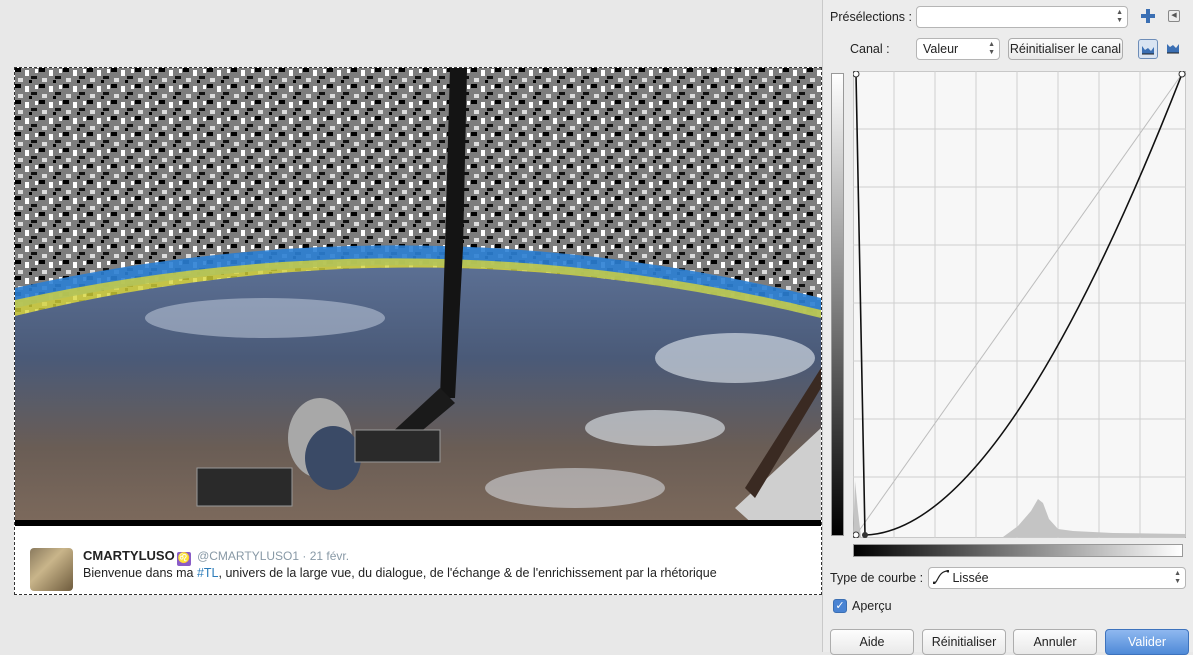 This screenshot has width=1193, height=655. What do you see at coordinates (941, 577) in the screenshot?
I see `smooth-curve-icon` at bounding box center [941, 577].